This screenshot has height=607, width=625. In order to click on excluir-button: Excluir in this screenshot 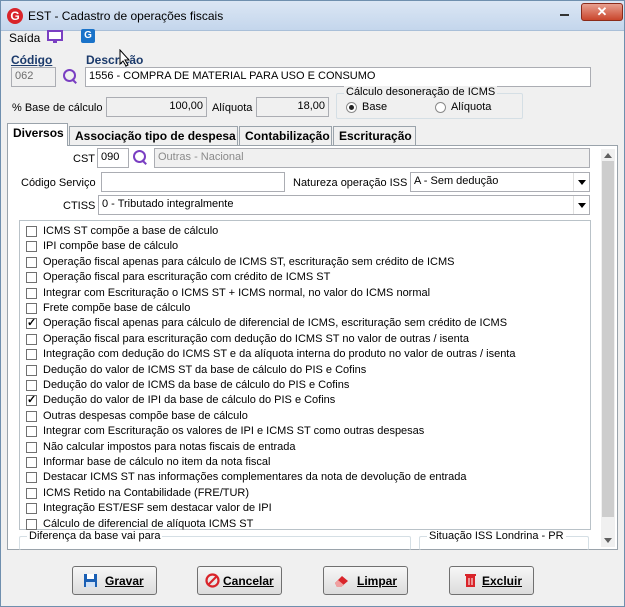, I will do `click(491, 580)`.